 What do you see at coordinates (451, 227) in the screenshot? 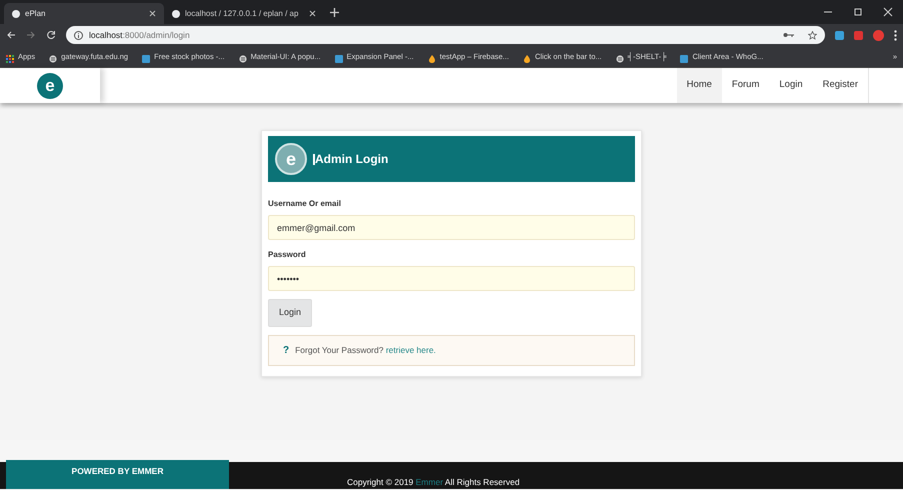
I see `input-field: emmer@gmail.com` at bounding box center [451, 227].